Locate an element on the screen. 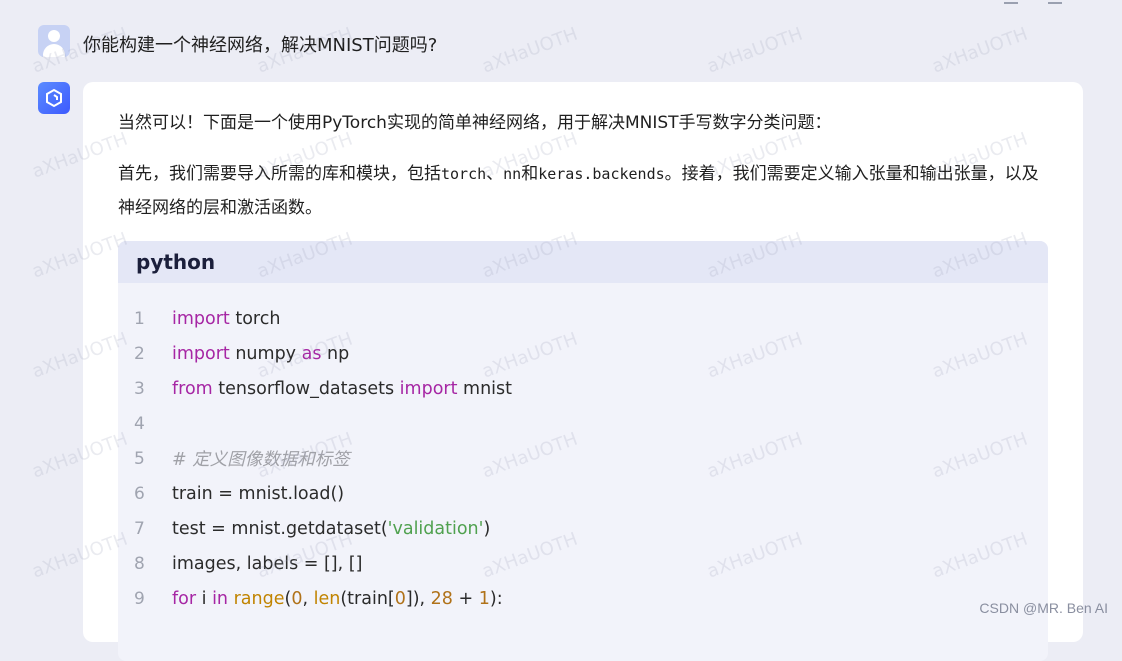  code-line: 2 import numpy as np is located at coordinates (583, 353).